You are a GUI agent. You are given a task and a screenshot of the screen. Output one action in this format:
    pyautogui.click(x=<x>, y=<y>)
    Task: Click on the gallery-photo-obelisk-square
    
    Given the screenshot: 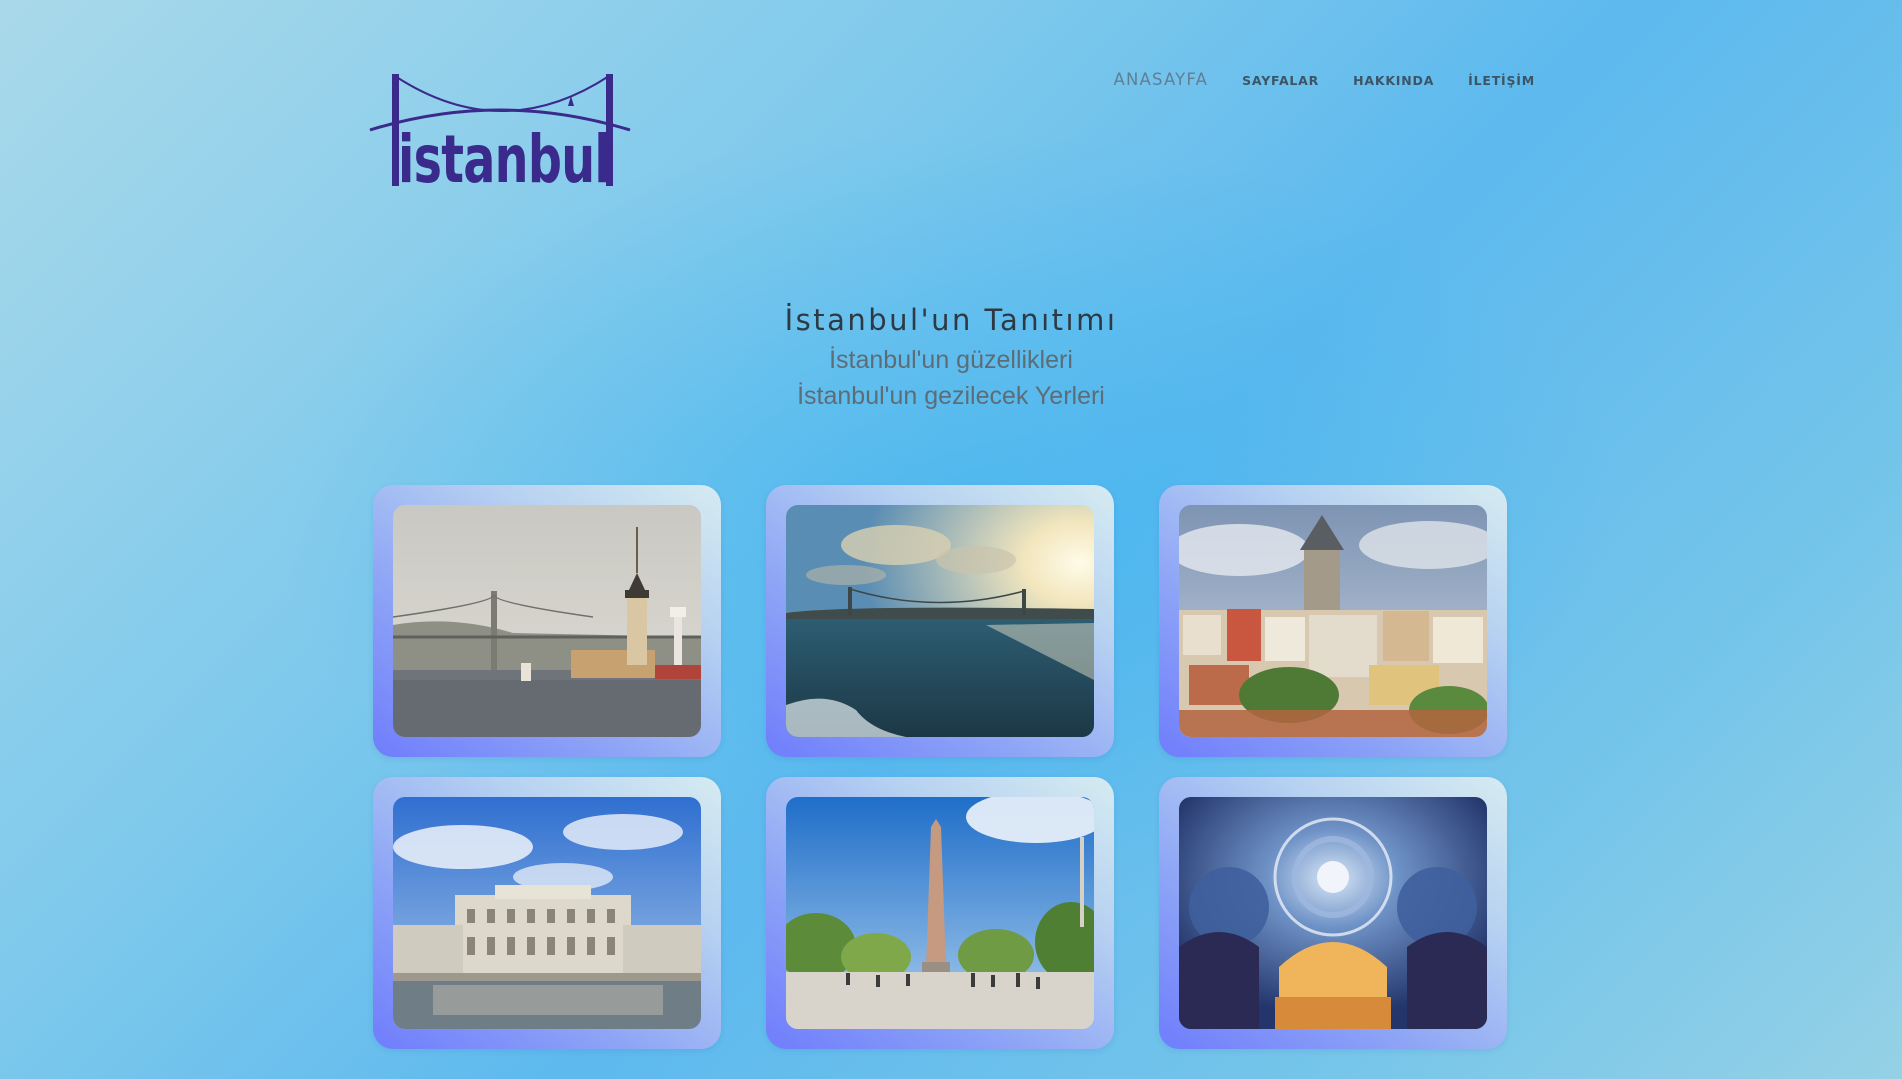 What is the action you would take?
    pyautogui.click(x=940, y=913)
    